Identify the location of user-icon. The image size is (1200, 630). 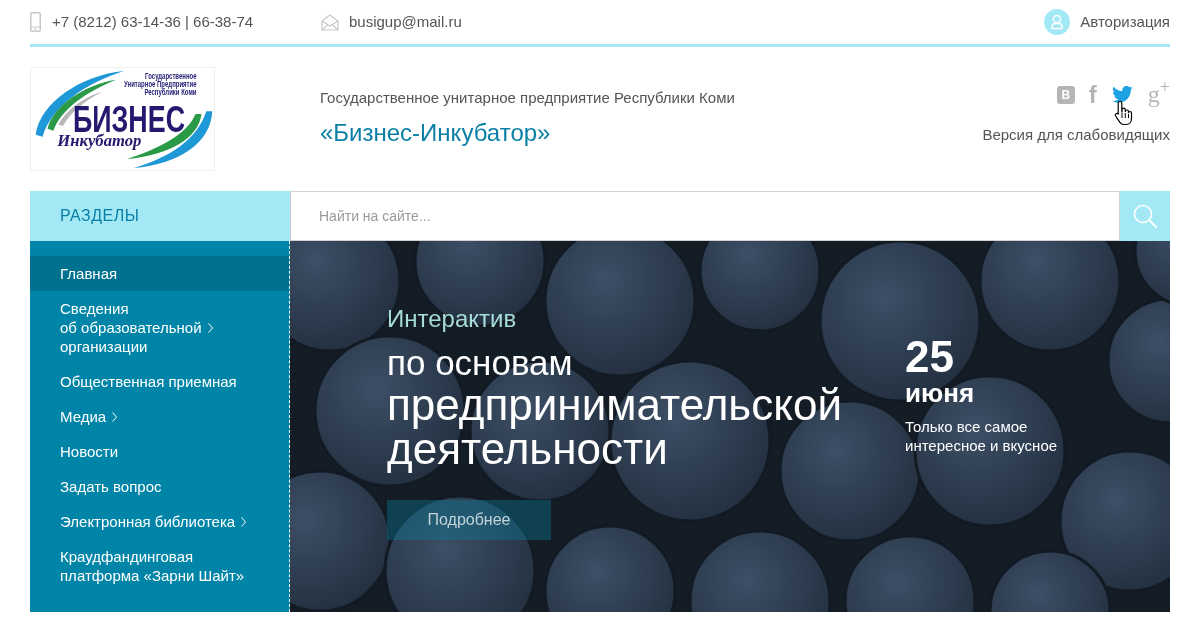
(1057, 22).